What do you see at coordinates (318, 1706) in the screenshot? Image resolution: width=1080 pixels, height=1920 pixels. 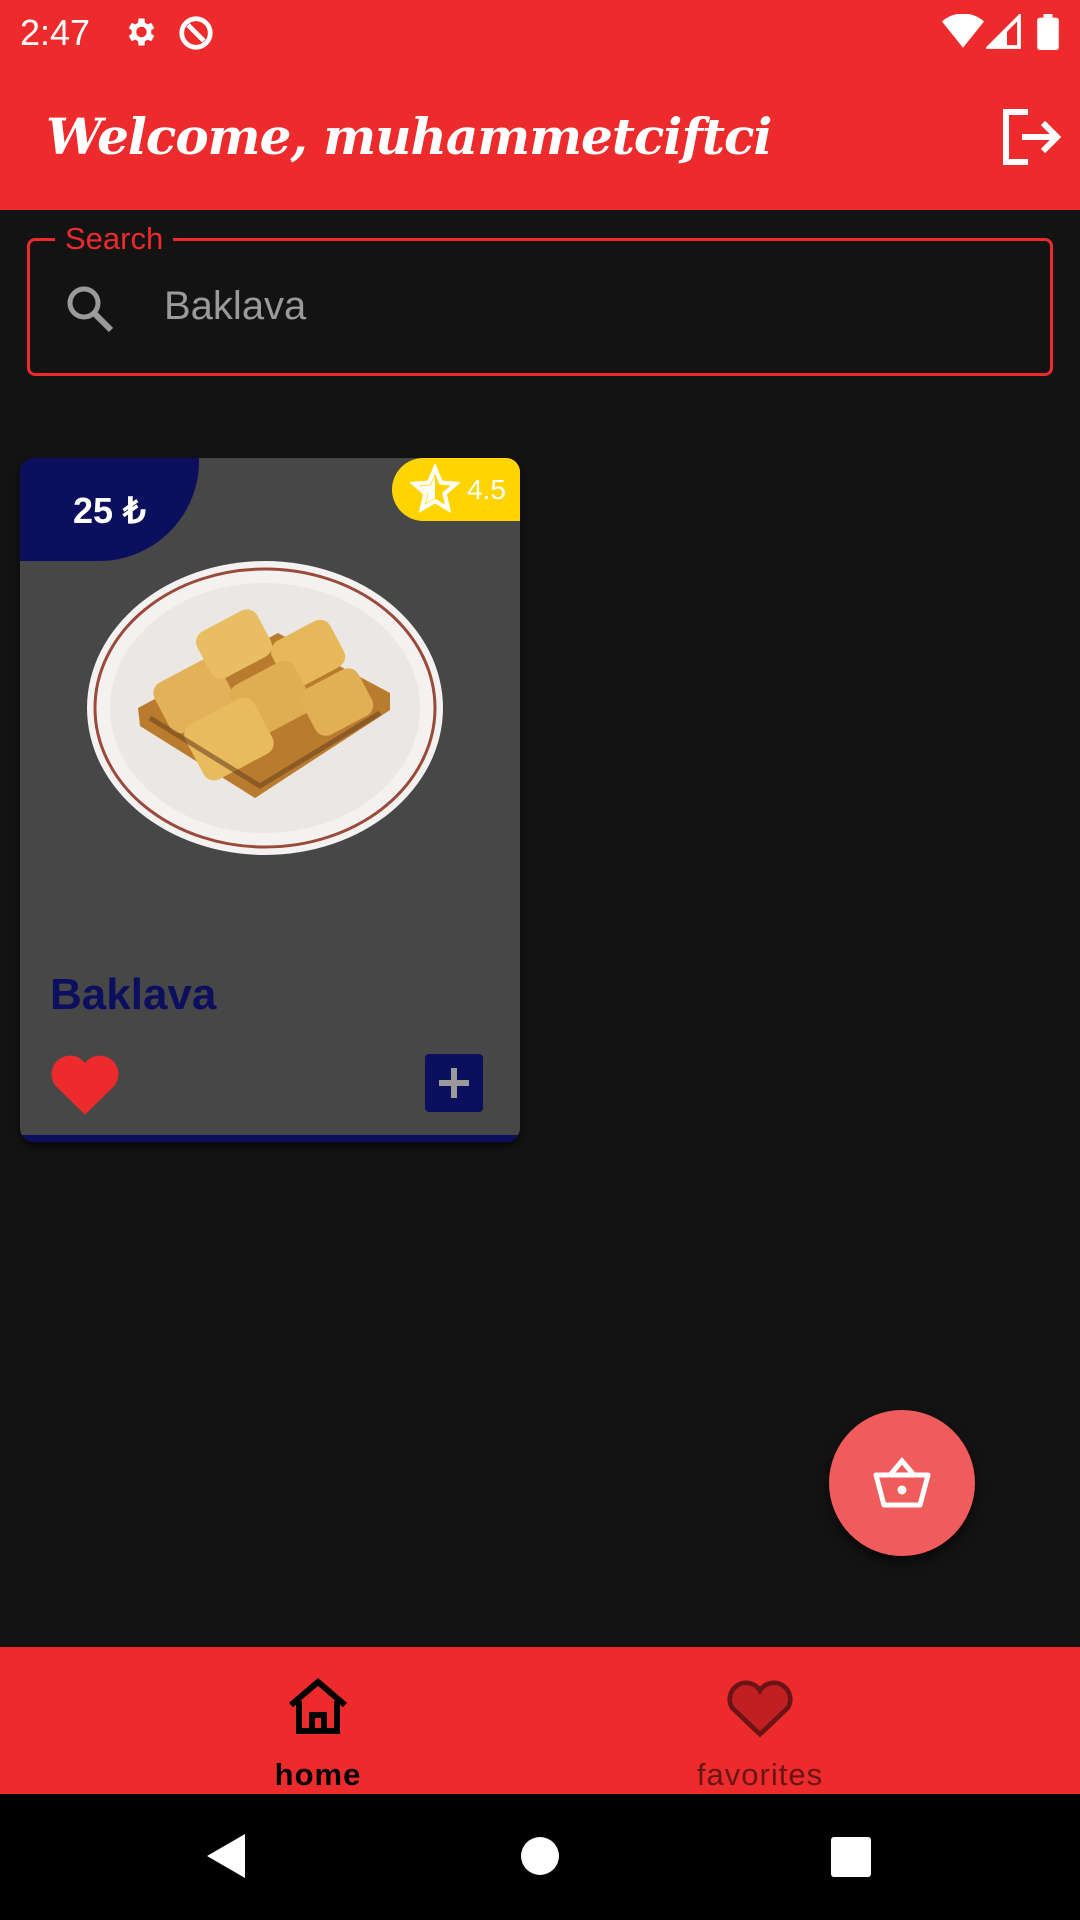 I see `home-icon` at bounding box center [318, 1706].